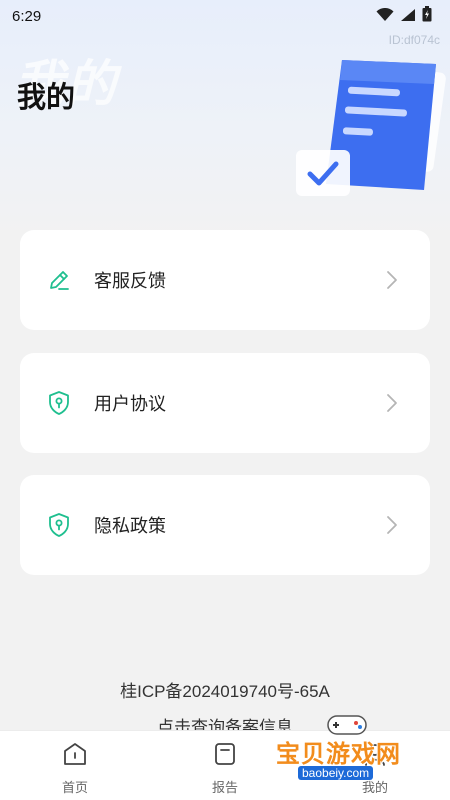  What do you see at coordinates (225, 756) in the screenshot?
I see `report-icon` at bounding box center [225, 756].